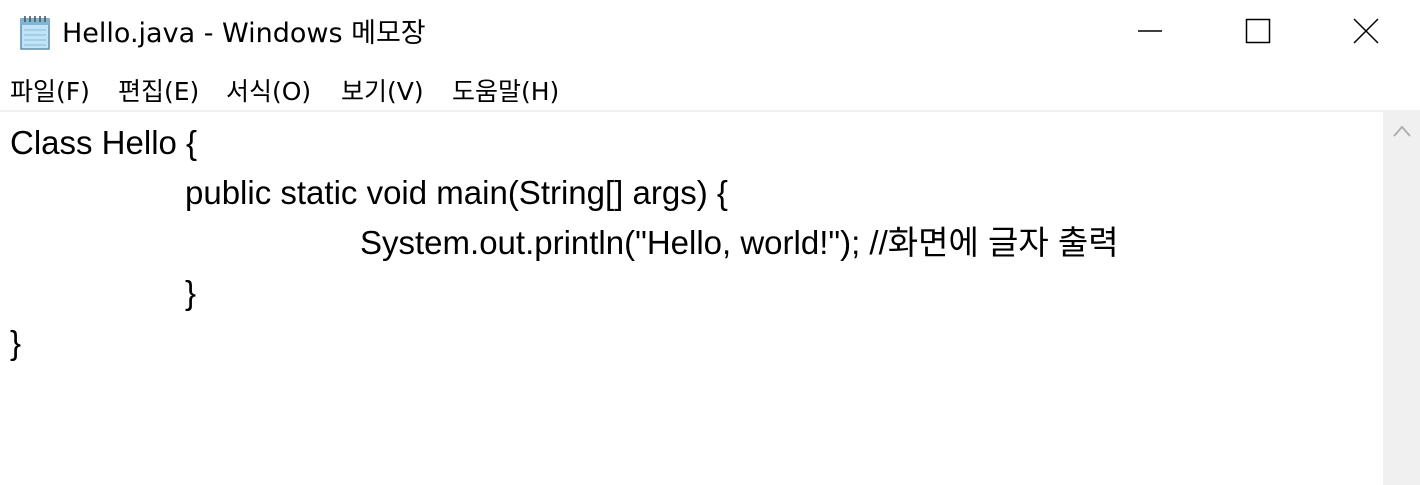  Describe the element at coordinates (456, 192) in the screenshot. I see `code-line: public static void main(String[] args) {` at that location.